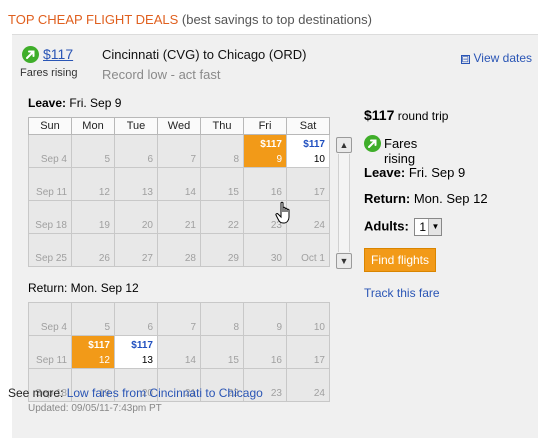 This screenshot has width=544, height=440. Describe the element at coordinates (308, 126) in the screenshot. I see `weekday-header: Sat` at that location.